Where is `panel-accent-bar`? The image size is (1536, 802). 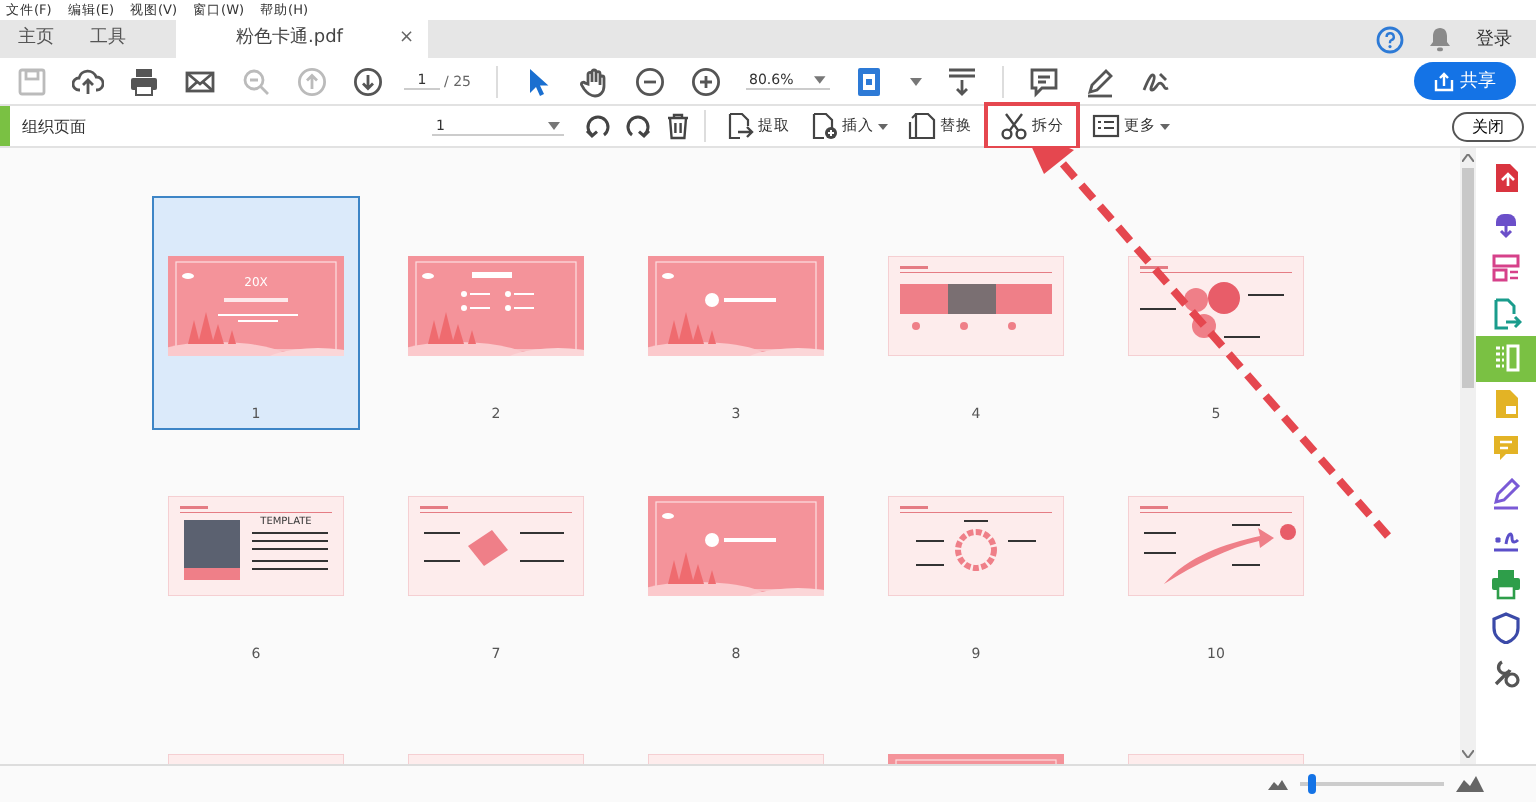
panel-accent-bar is located at coordinates (5, 126).